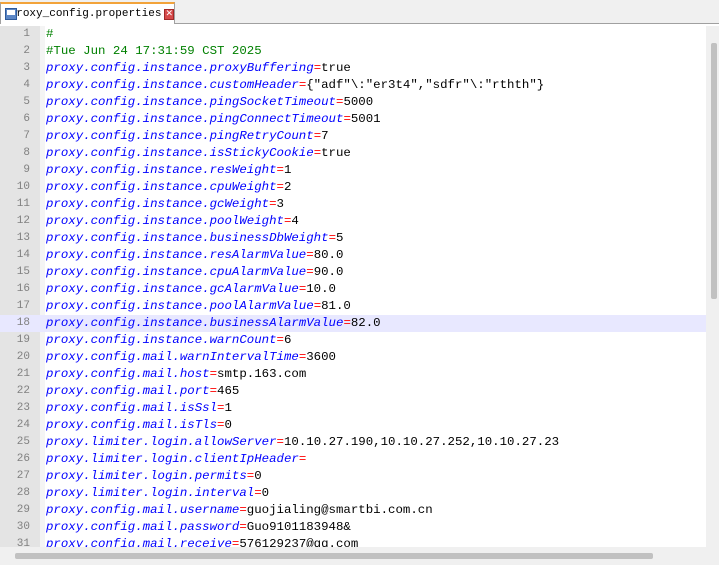 This screenshot has width=719, height=565. Describe the element at coordinates (172, 289) in the screenshot. I see `property-key: proxy.config.instance.gcAlarmValue` at that location.